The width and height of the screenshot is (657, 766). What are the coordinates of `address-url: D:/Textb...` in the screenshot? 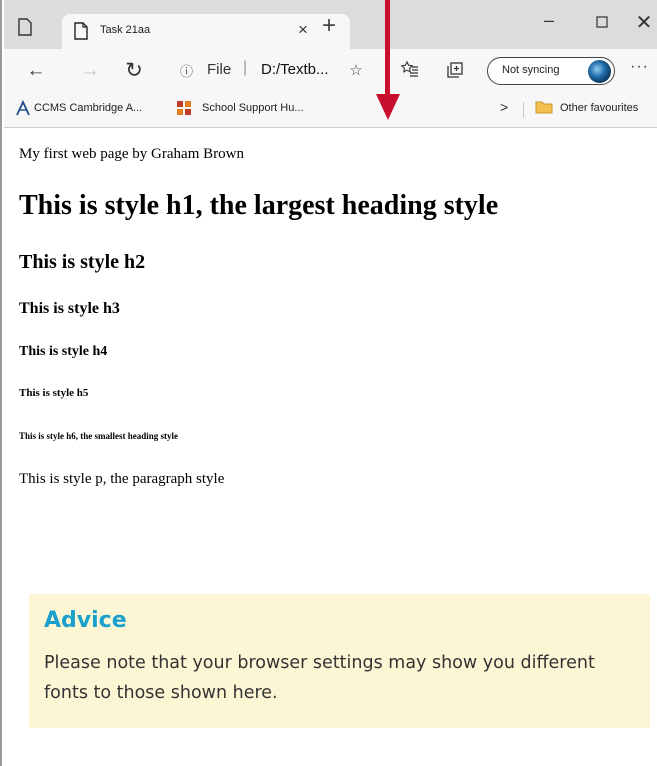 It's located at (295, 69).